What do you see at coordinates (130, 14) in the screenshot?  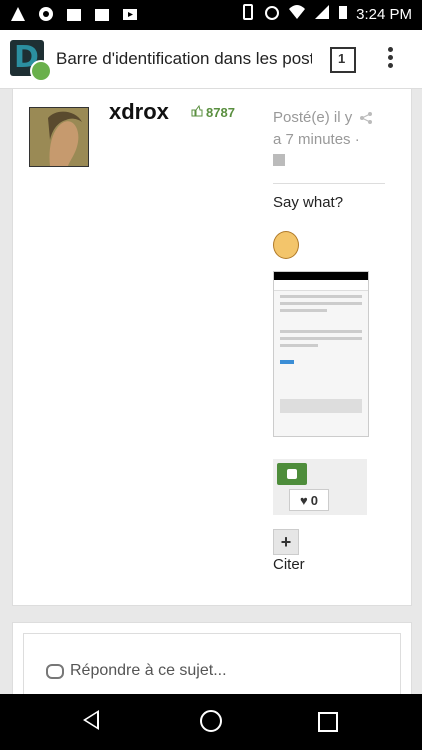 I see `youtube-icon` at bounding box center [130, 14].